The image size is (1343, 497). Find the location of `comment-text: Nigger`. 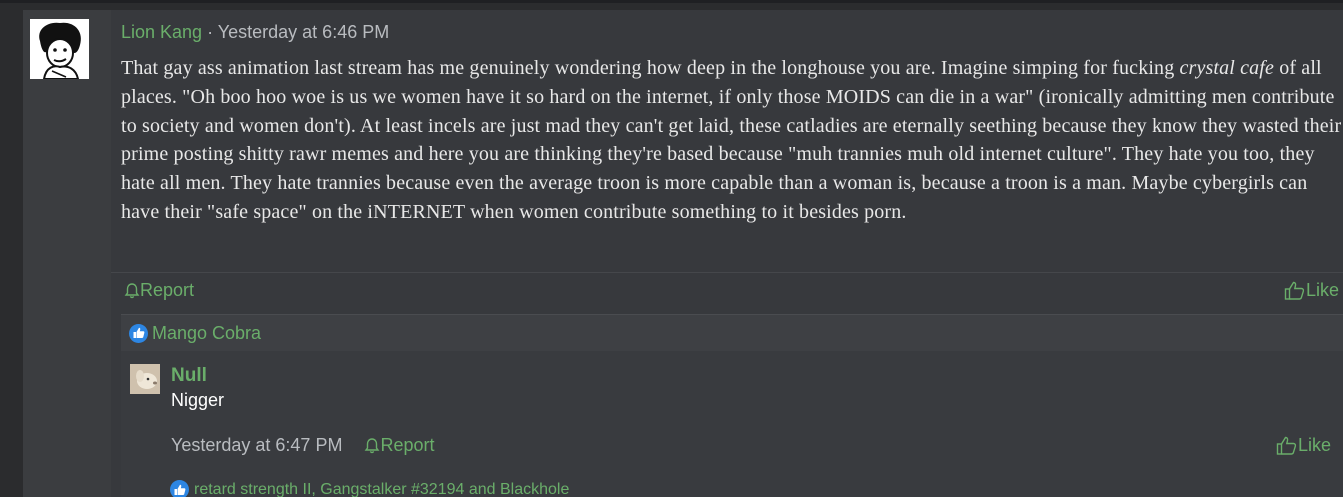

comment-text: Nigger is located at coordinates (198, 400).